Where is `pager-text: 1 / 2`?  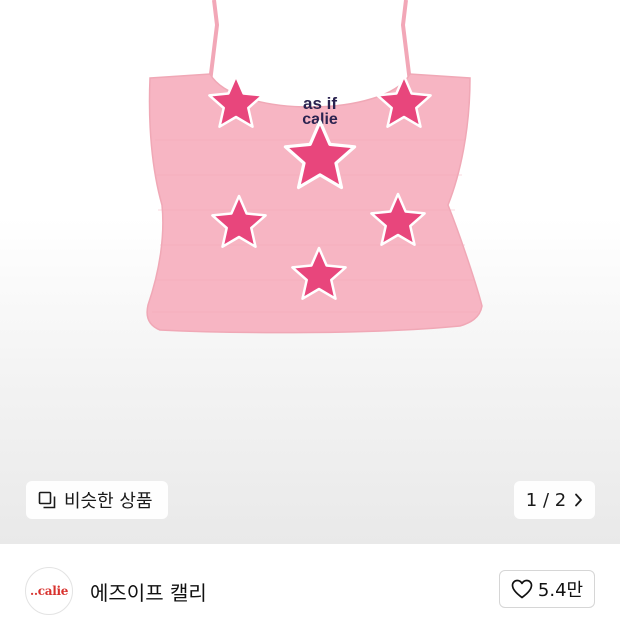
pager-text: 1 / 2 is located at coordinates (546, 500).